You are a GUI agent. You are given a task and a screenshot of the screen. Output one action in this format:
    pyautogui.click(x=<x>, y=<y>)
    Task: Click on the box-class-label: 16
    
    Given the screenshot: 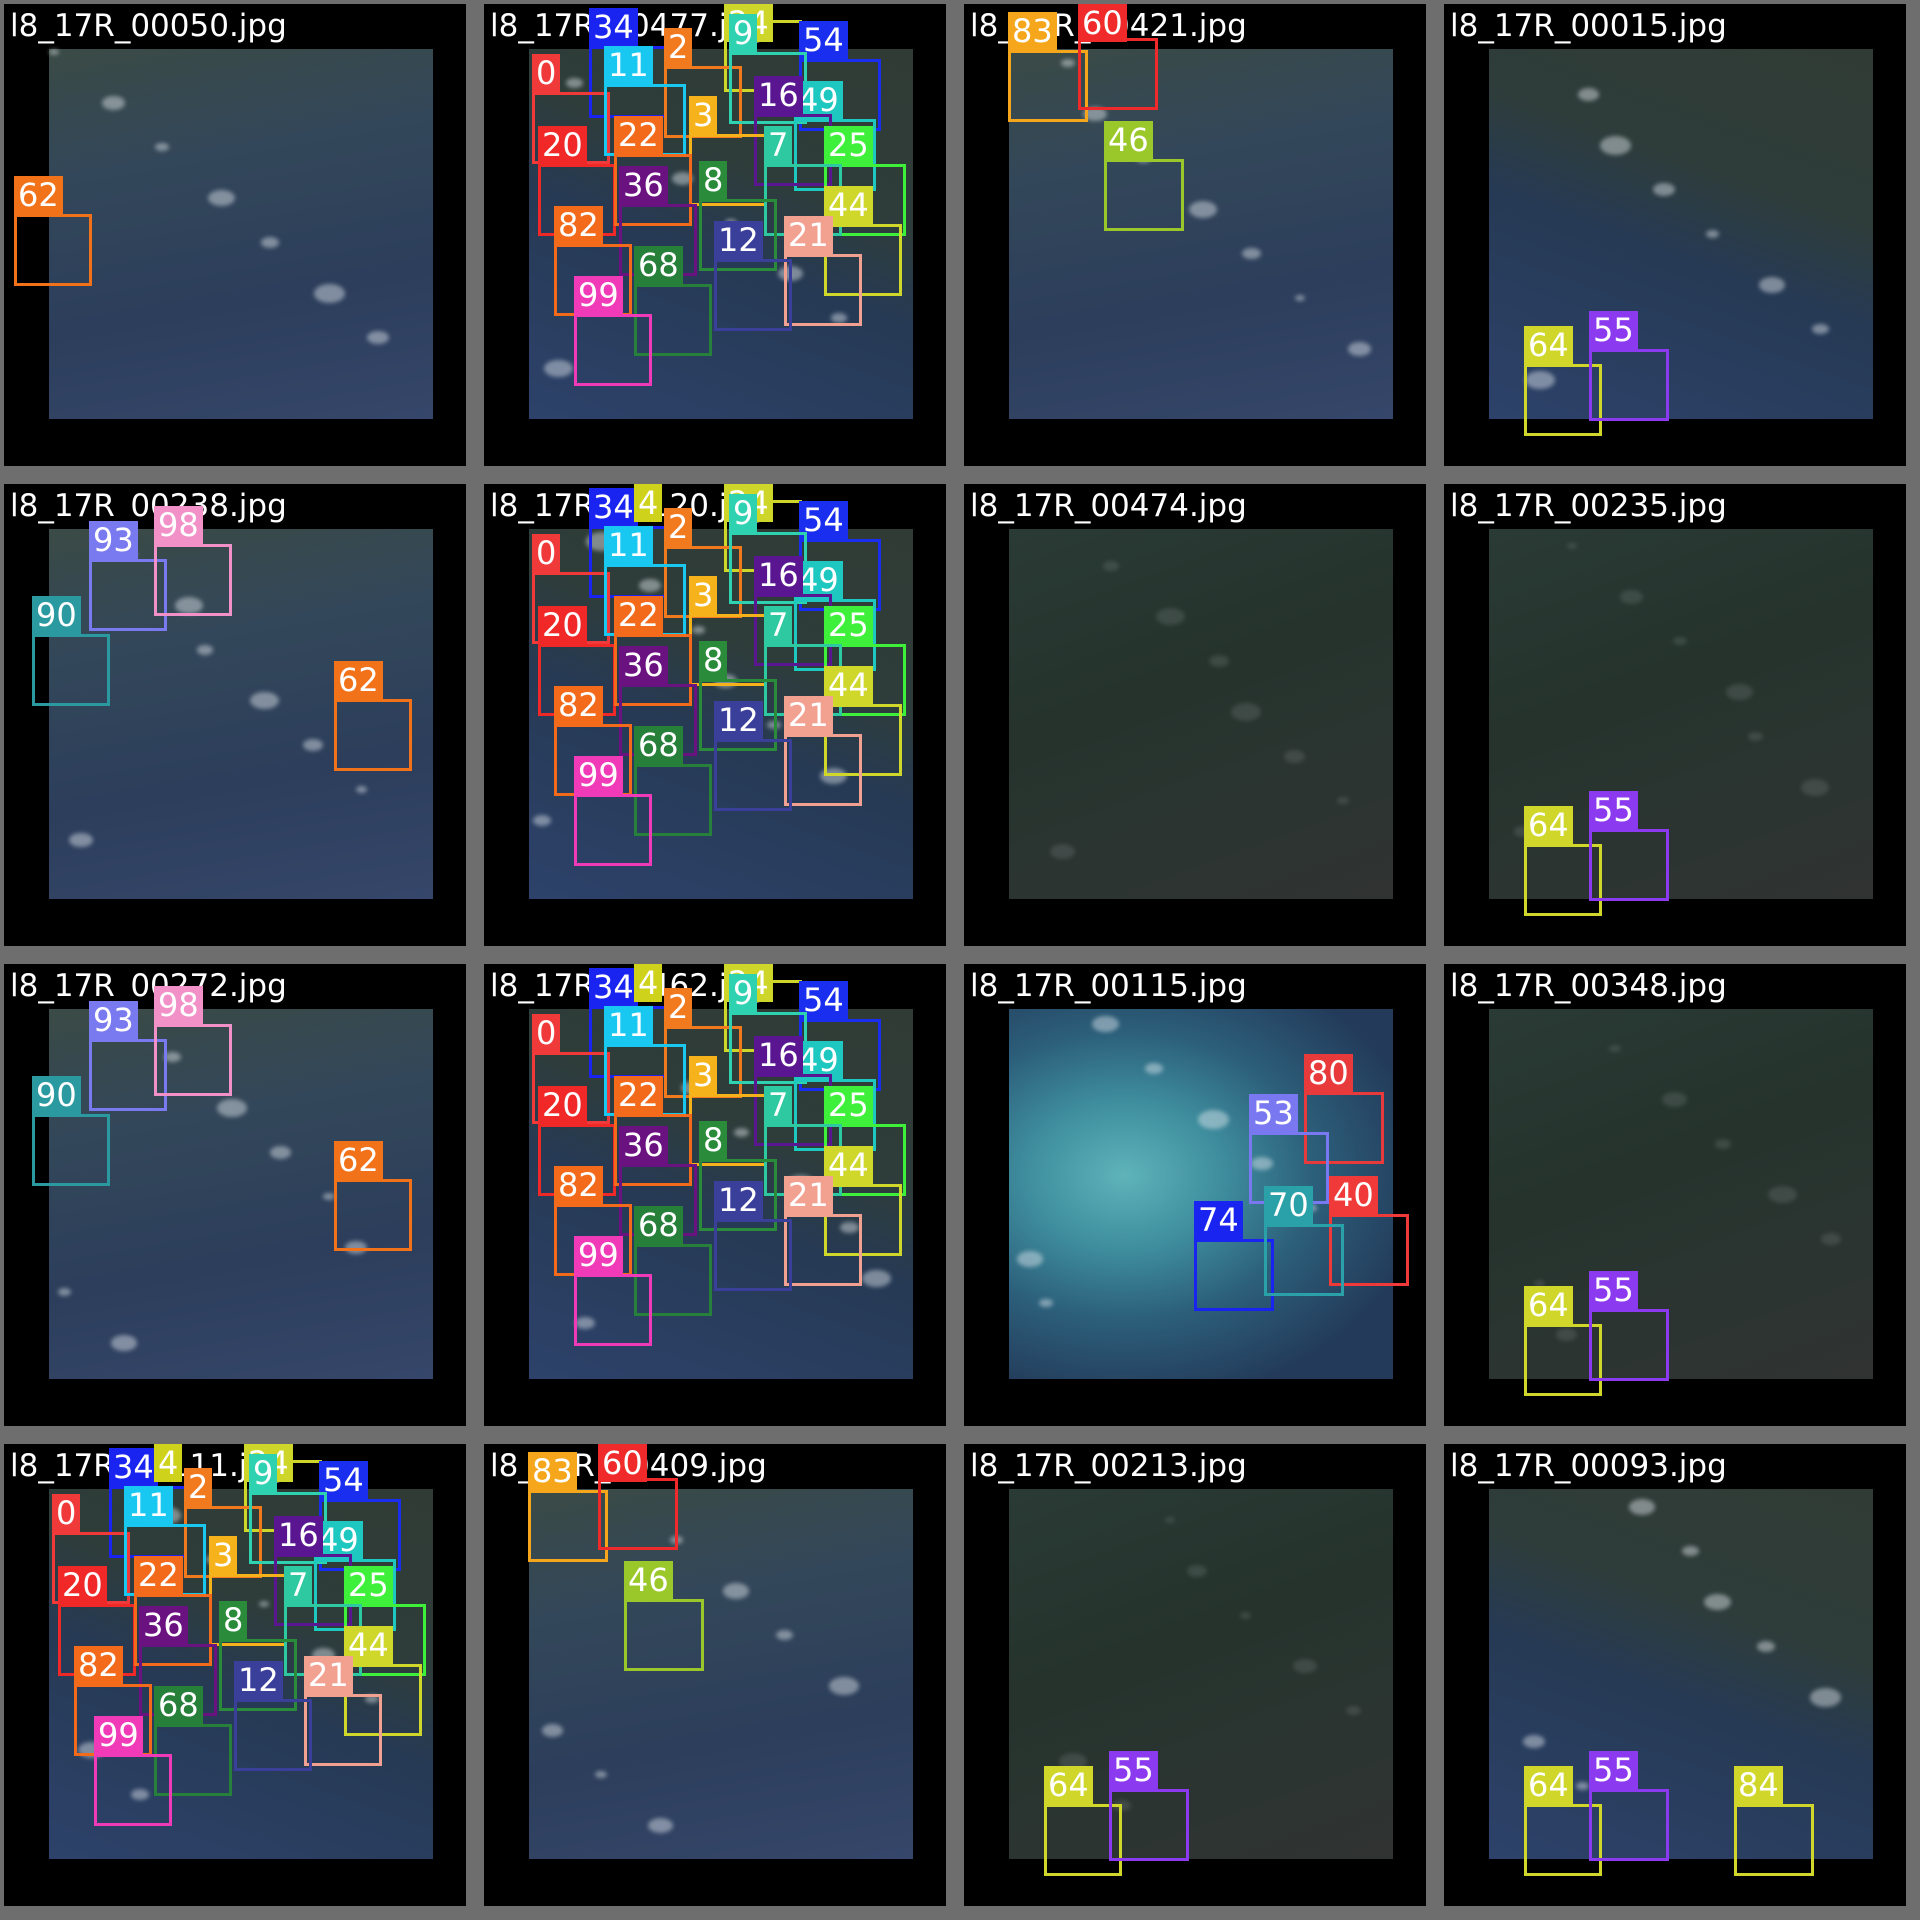 What is the action you would take?
    pyautogui.click(x=778, y=575)
    